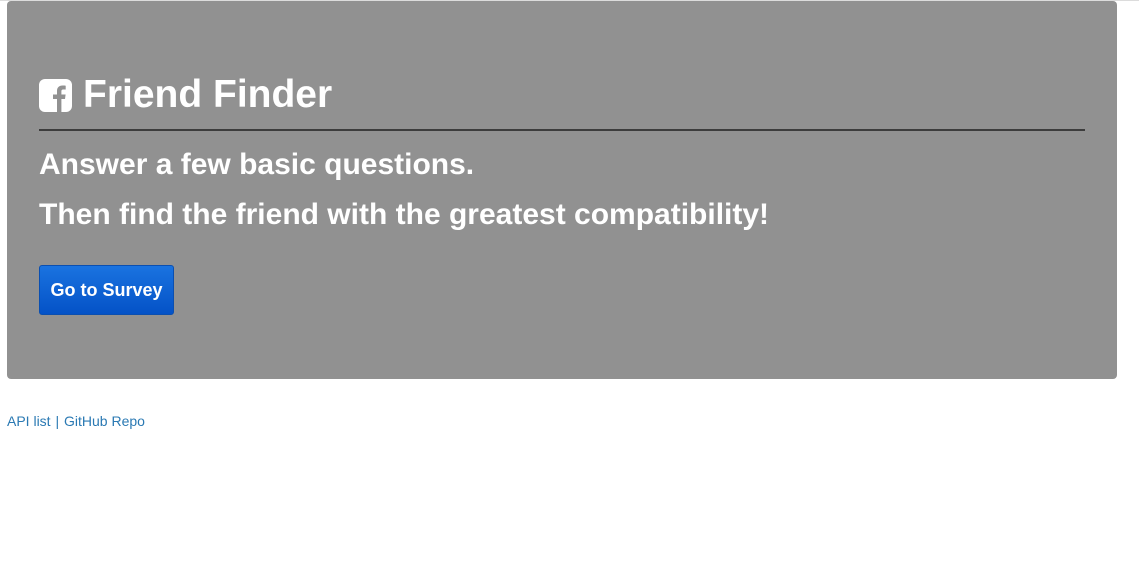 This screenshot has width=1139, height=572. What do you see at coordinates (208, 94) in the screenshot?
I see `page-title: Friend Finder` at bounding box center [208, 94].